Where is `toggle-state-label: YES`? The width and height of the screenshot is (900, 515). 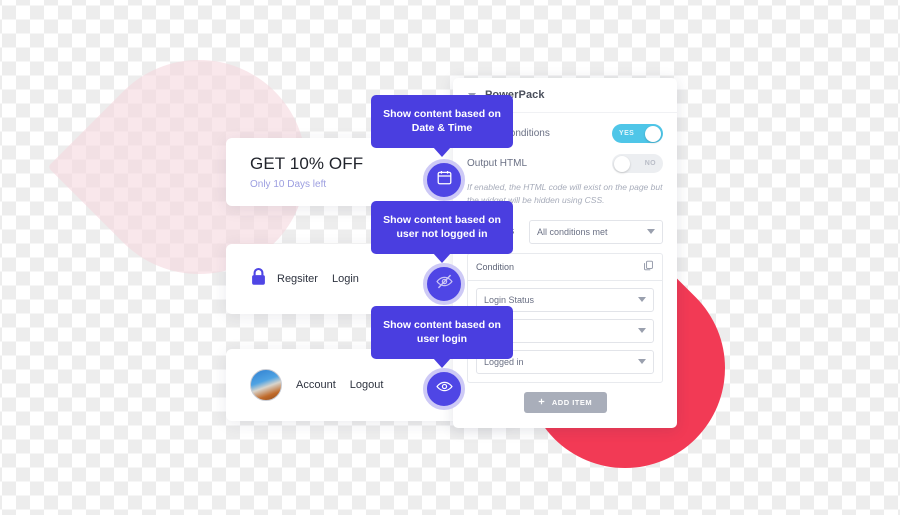
toggle-state-label: YES is located at coordinates (627, 133).